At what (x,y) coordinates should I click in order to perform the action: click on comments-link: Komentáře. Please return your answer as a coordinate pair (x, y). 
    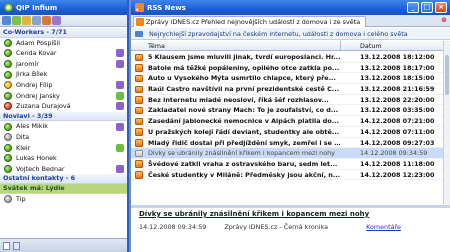
    Looking at the image, I should click on (383, 227).